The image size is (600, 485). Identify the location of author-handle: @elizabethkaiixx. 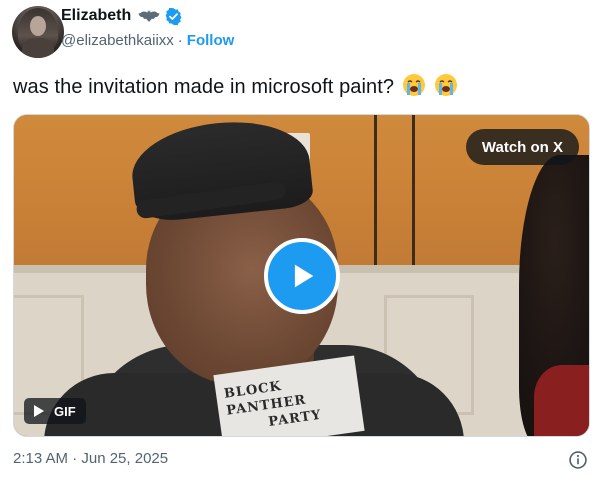
(117, 40).